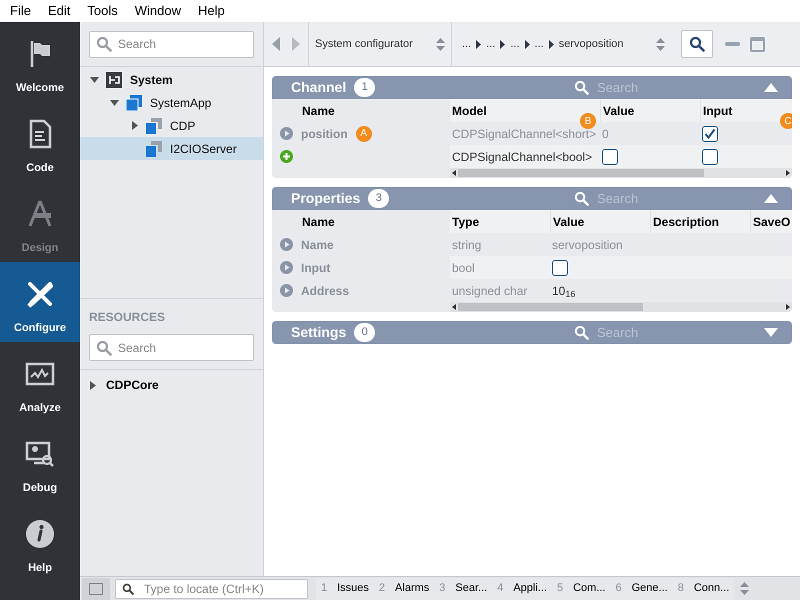 The width and height of the screenshot is (800, 600). What do you see at coordinates (114, 80) in the screenshot?
I see `system-icon` at bounding box center [114, 80].